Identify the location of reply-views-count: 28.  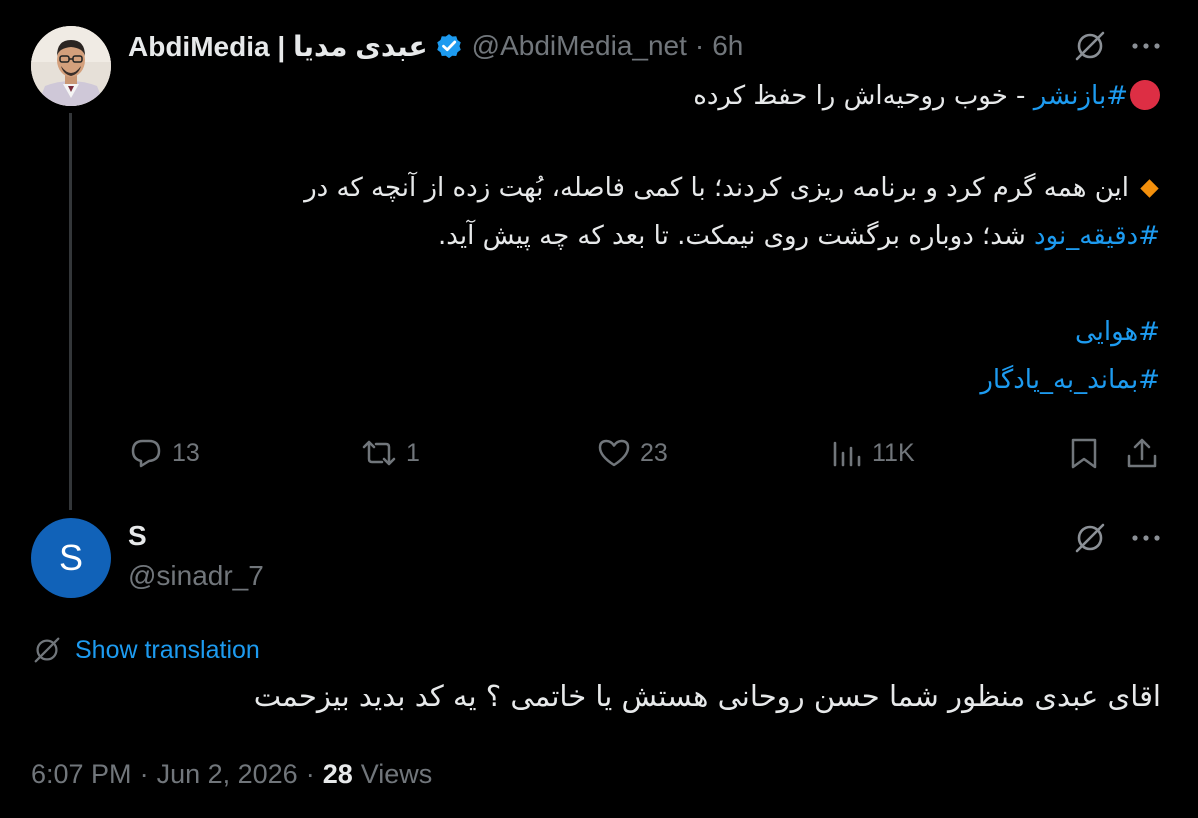
(337, 773).